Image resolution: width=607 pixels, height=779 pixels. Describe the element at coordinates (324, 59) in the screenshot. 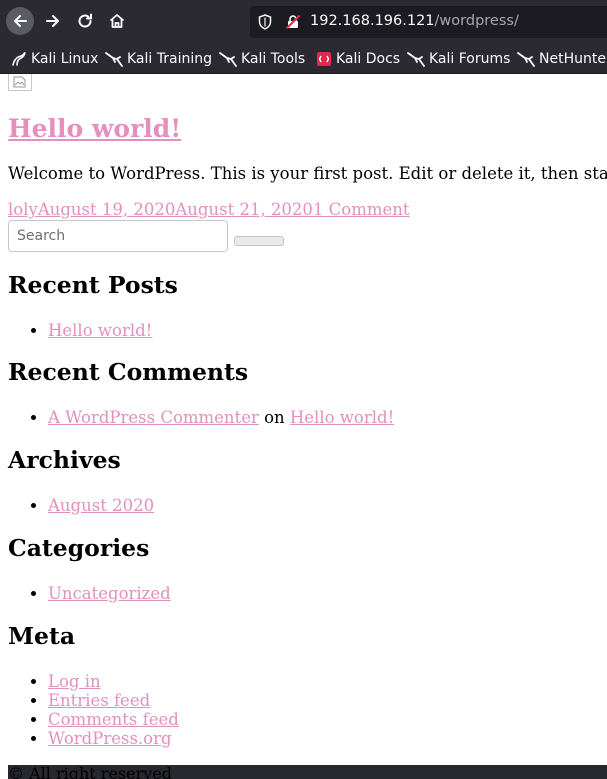

I see `kali-docs-icon` at that location.